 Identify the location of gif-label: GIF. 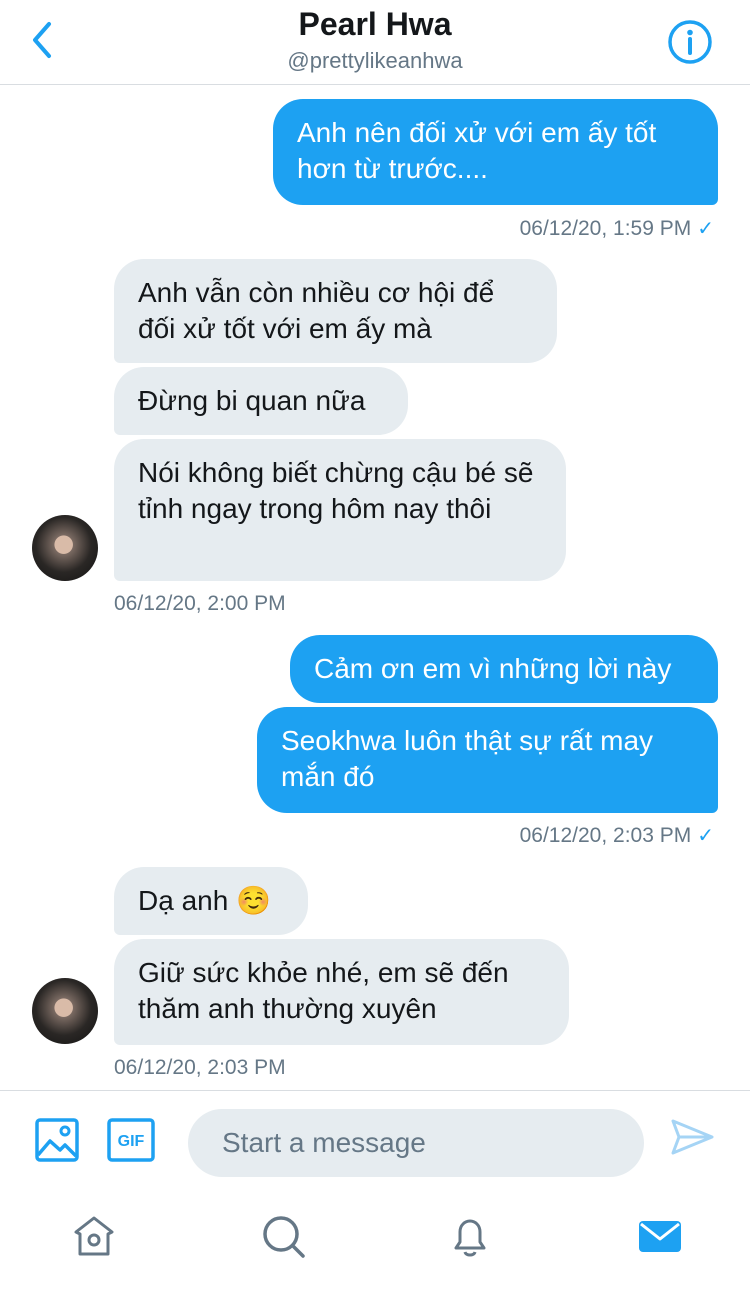
(131, 1141).